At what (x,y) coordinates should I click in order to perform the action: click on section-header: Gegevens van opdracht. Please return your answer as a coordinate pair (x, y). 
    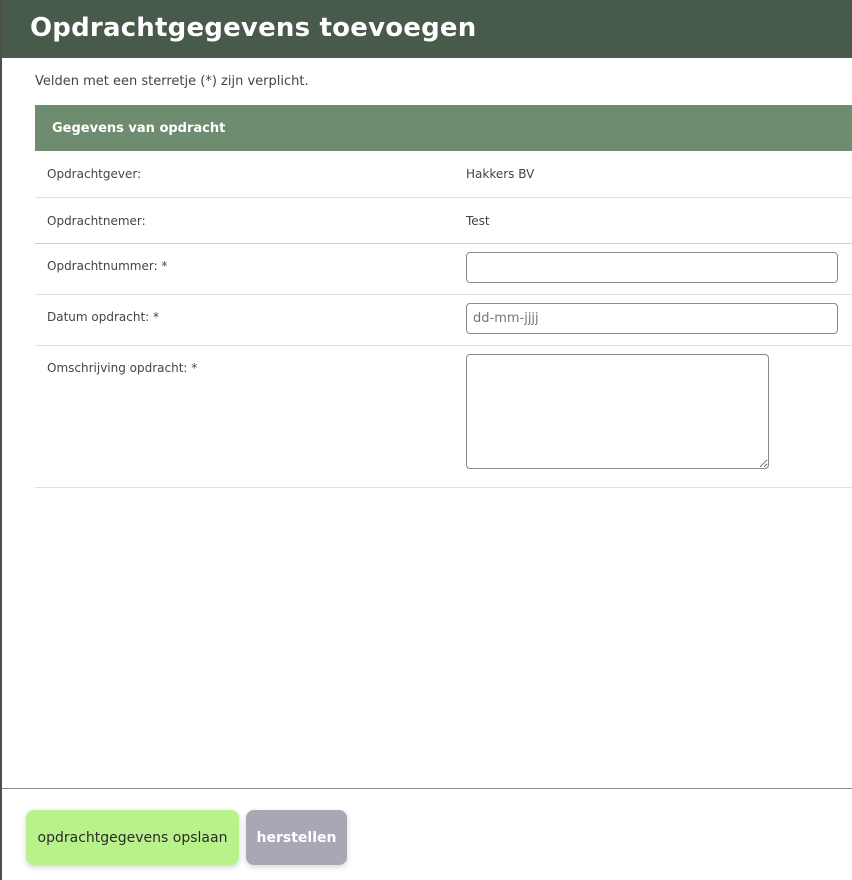
    Looking at the image, I should click on (443, 128).